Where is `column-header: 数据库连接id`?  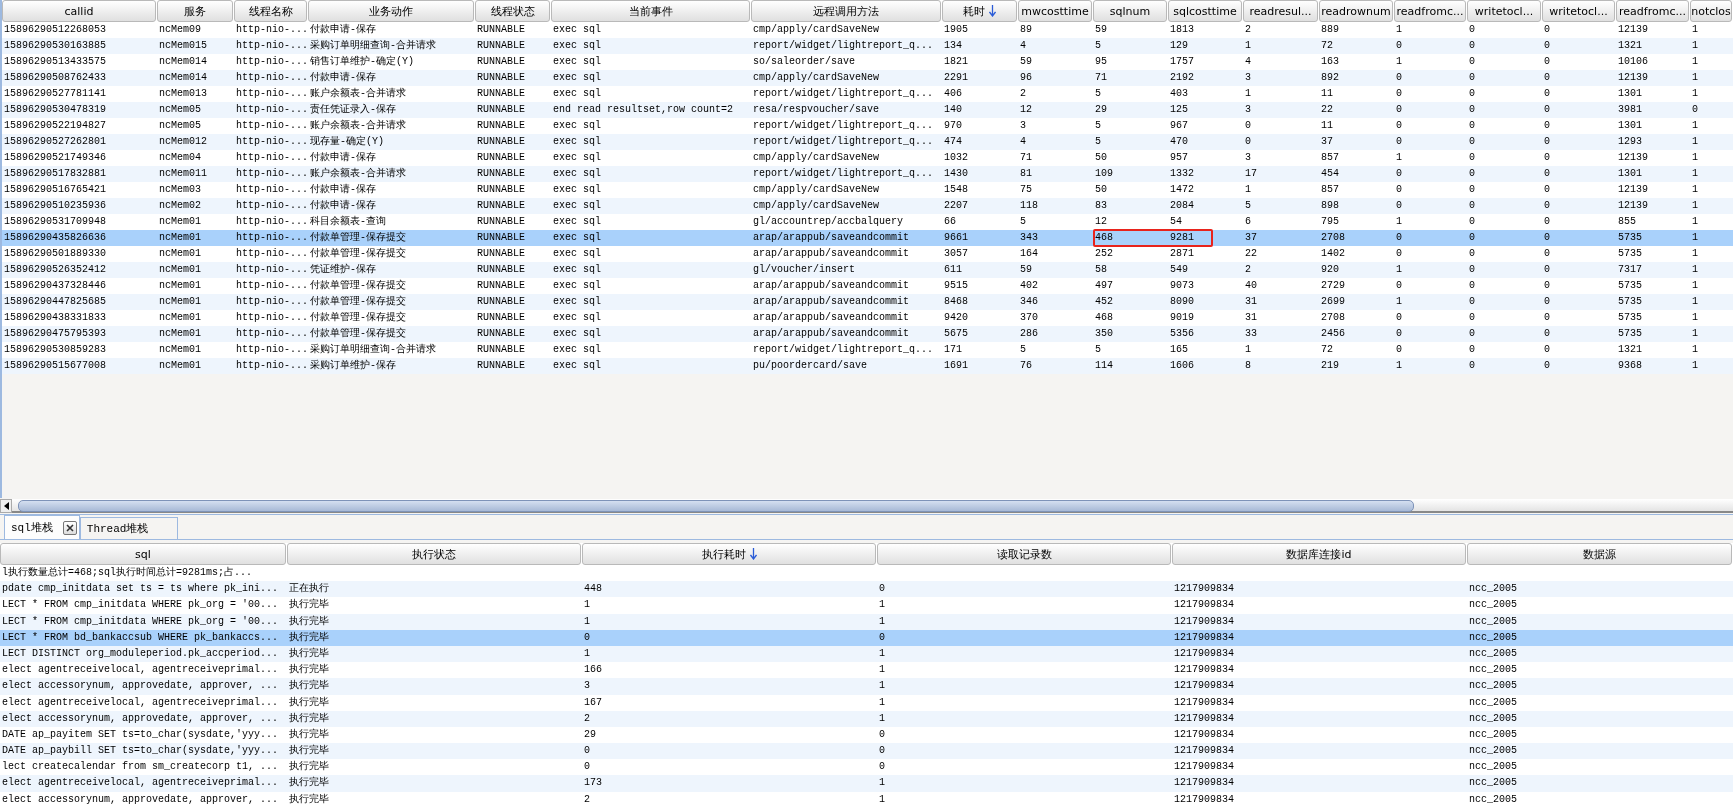
column-header: 数据库连接id is located at coordinates (1319, 554).